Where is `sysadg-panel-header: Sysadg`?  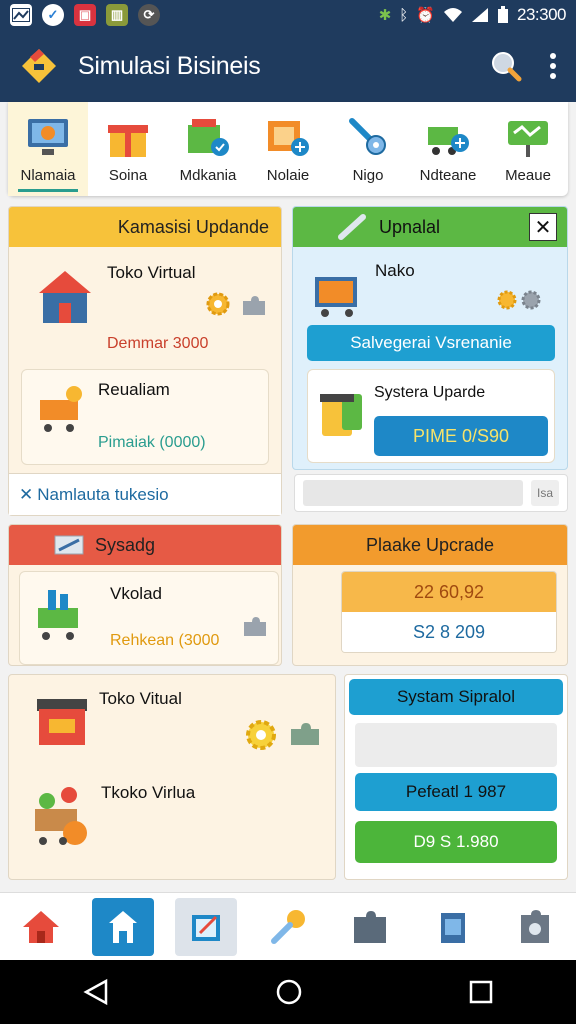
sysadg-panel-header: Sysadg is located at coordinates (145, 545).